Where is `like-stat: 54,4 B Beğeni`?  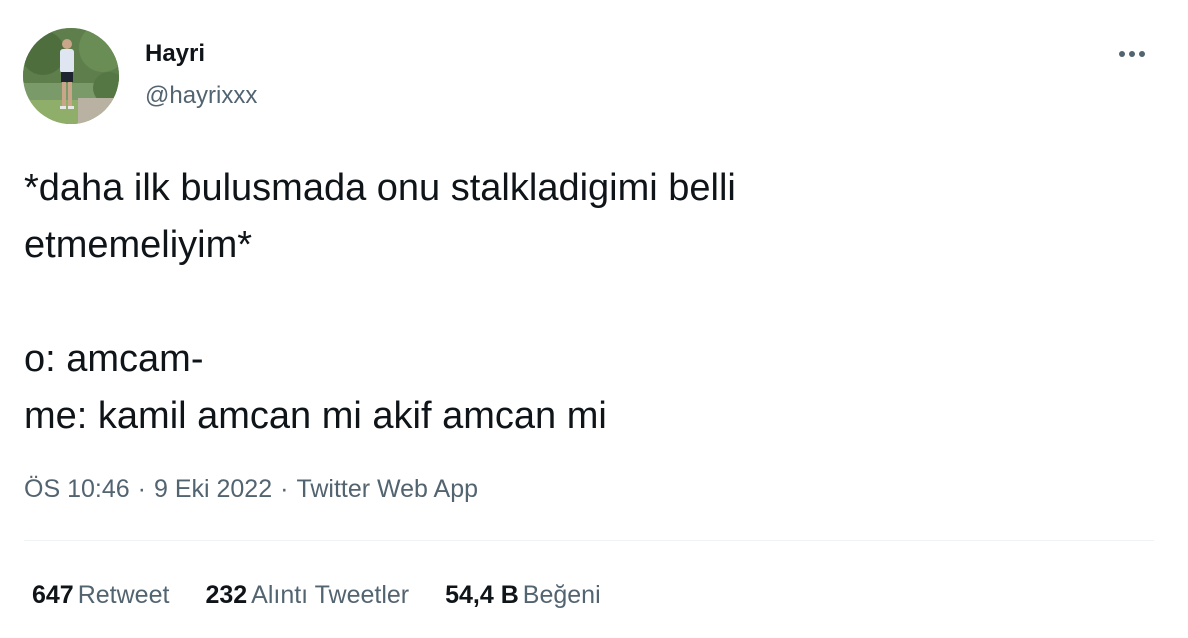
like-stat: 54,4 B Beğeni is located at coordinates (523, 595).